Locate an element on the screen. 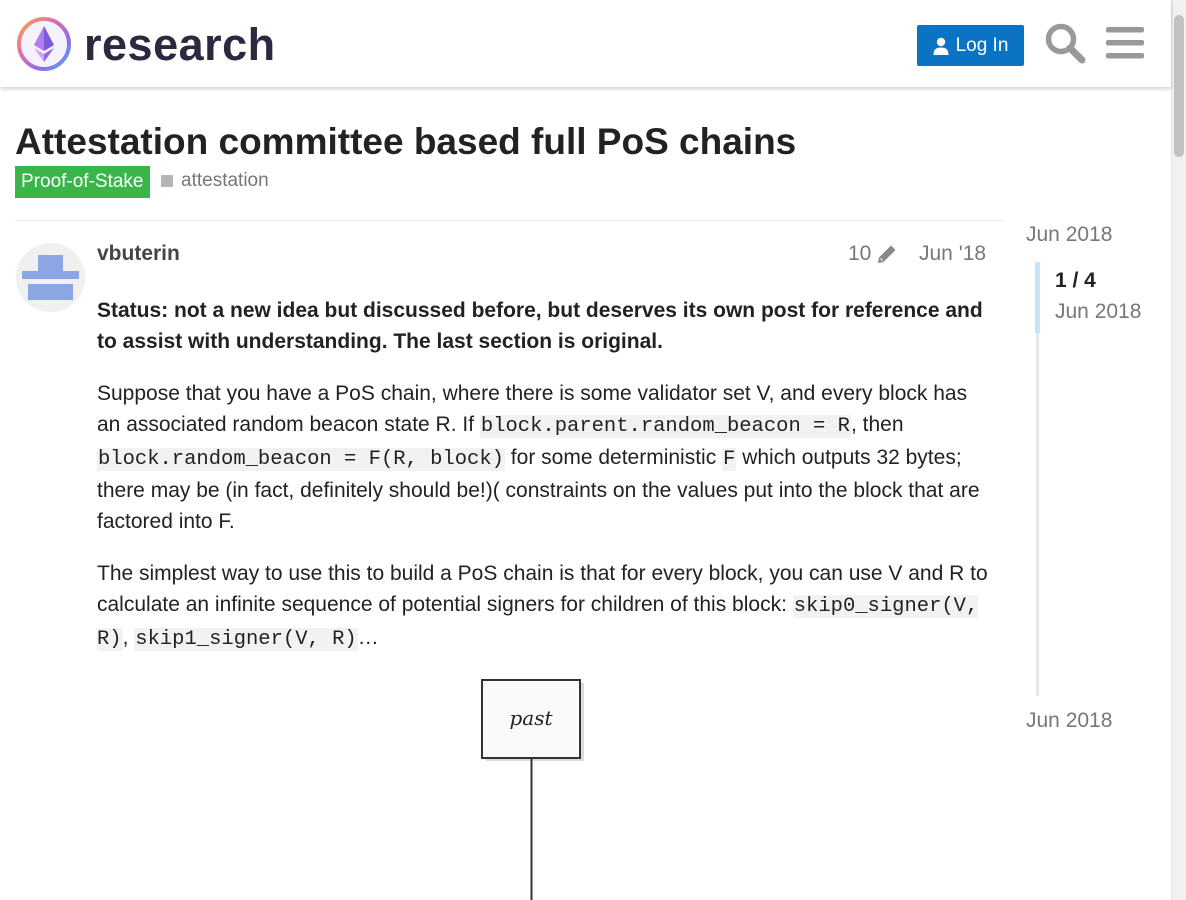  edit-history-button: 10 is located at coordinates (873, 254).